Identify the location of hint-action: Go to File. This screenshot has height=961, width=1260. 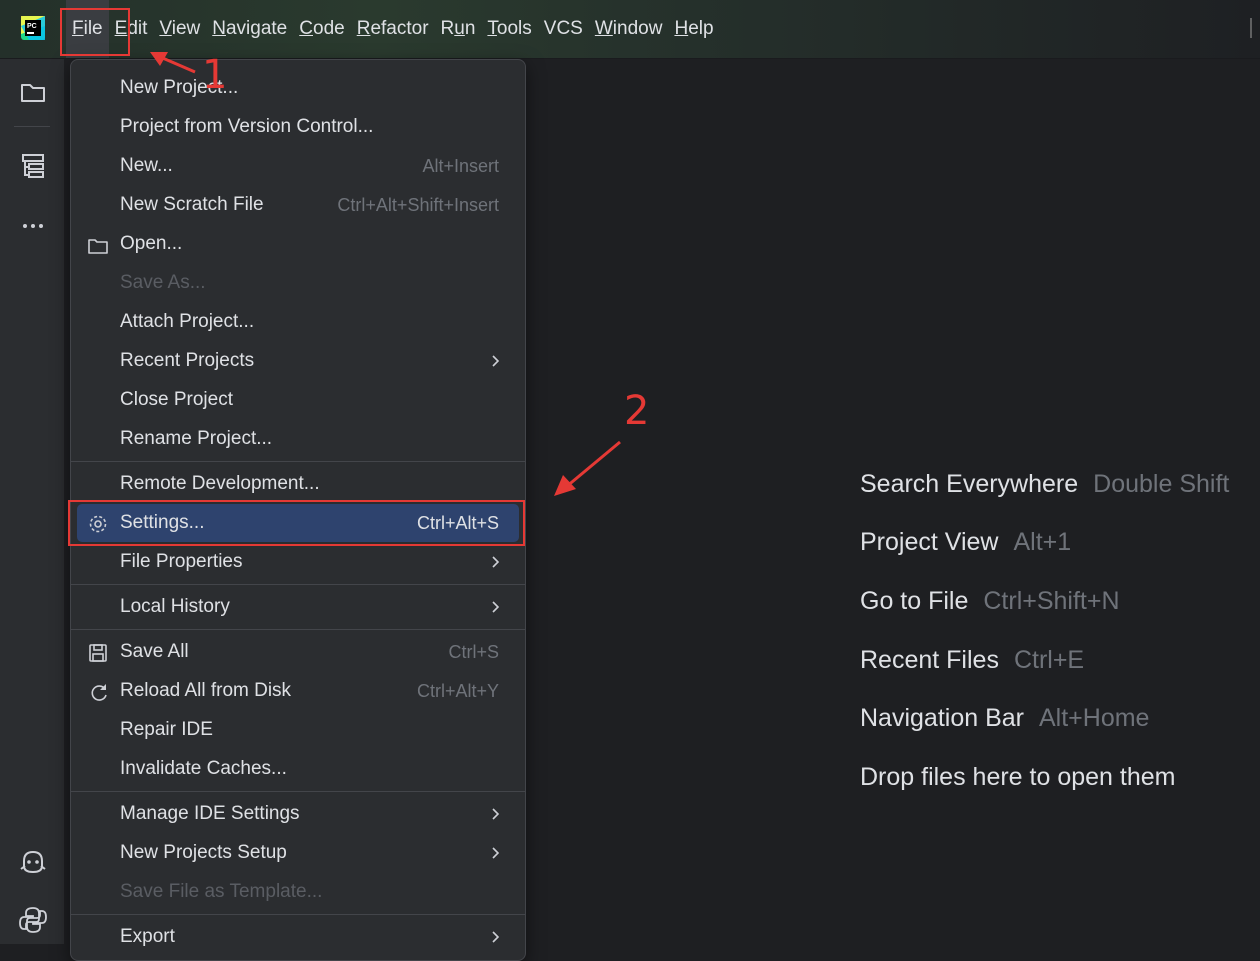
(914, 600).